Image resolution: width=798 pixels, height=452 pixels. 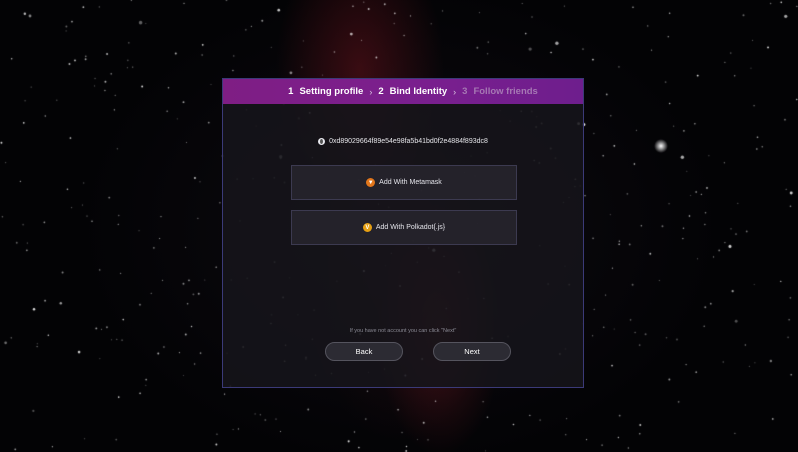 I want to click on step-setting-profile: 1 Setting profile, so click(x=325, y=91).